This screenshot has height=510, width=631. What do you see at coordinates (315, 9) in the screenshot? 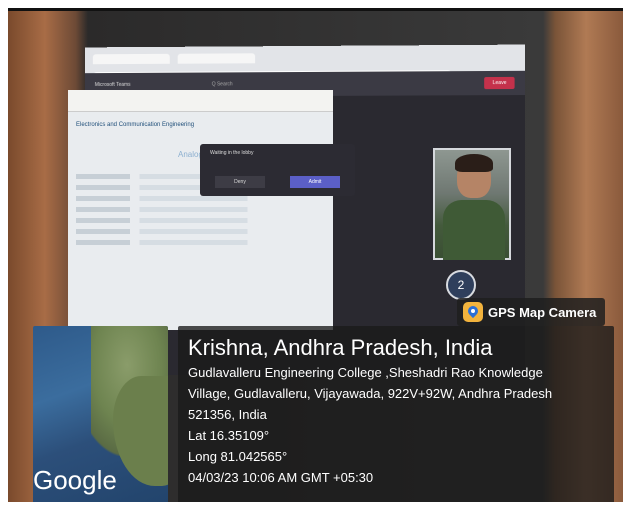
I see `top-edge` at bounding box center [315, 9].